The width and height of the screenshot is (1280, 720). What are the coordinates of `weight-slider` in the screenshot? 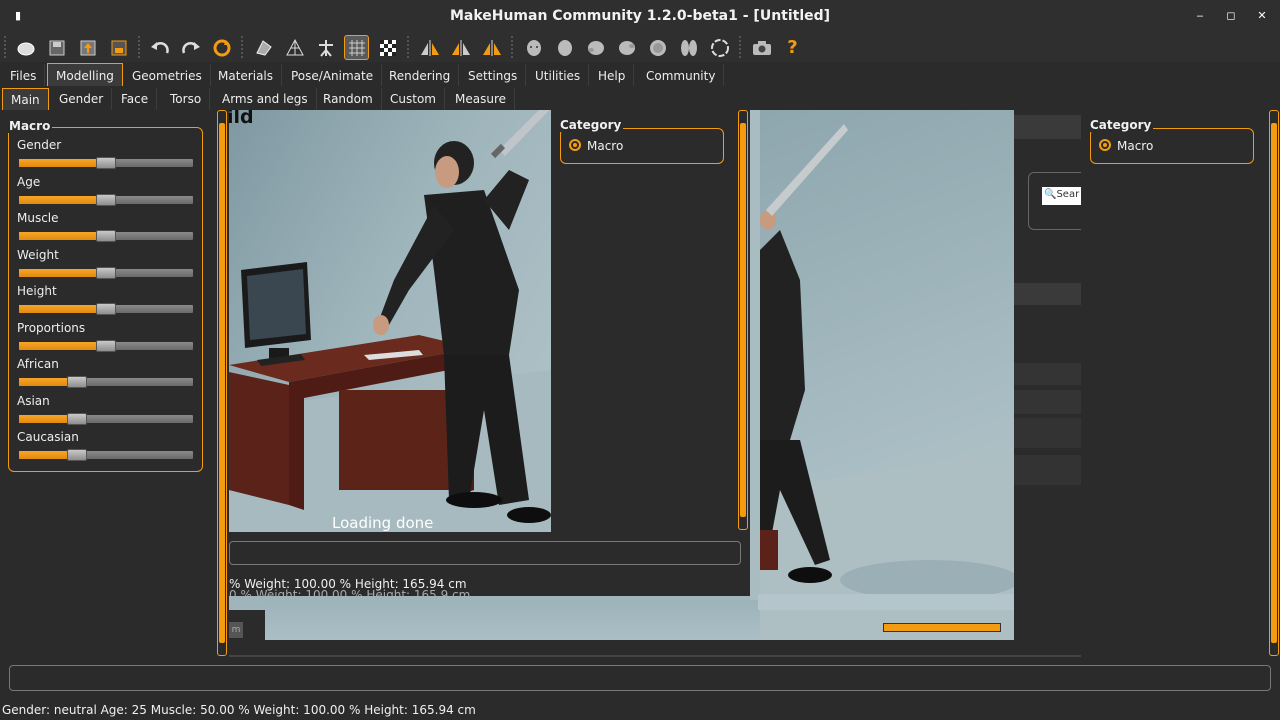 It's located at (106, 272).